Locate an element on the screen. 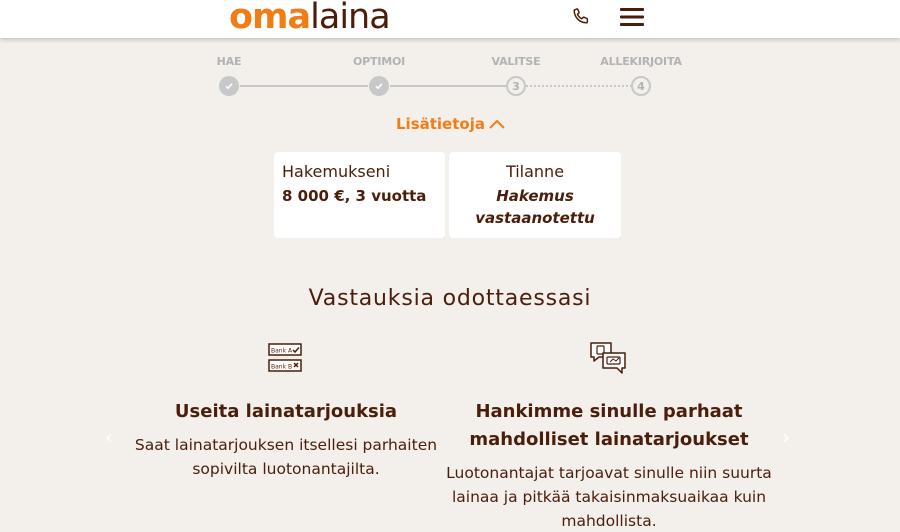 The width and height of the screenshot is (900, 532). slide-1-heading: Useita lainatarjouksia is located at coordinates (286, 411).